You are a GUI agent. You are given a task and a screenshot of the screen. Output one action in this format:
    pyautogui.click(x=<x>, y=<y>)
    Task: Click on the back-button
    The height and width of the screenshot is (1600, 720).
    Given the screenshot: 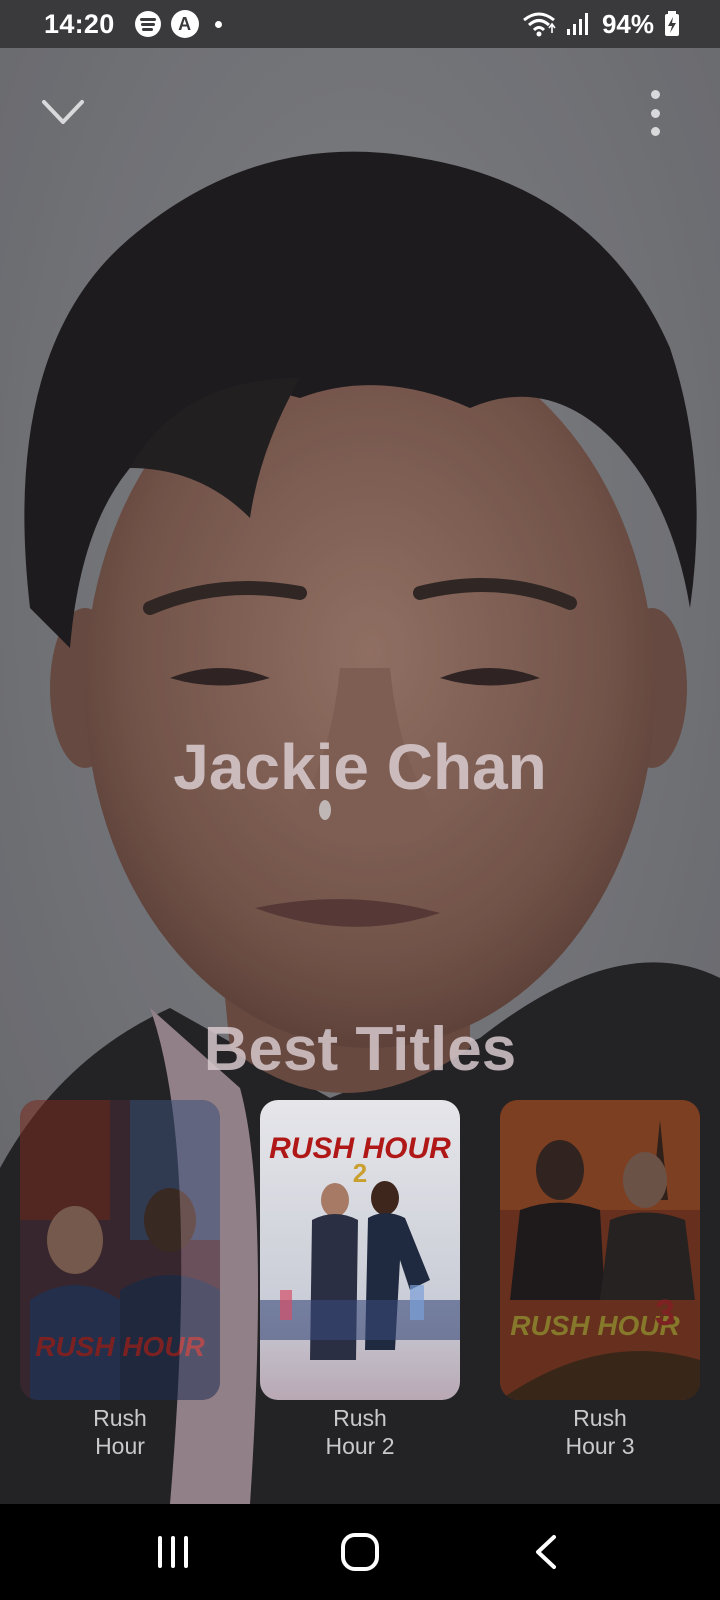 What is the action you would take?
    pyautogui.click(x=547, y=1552)
    